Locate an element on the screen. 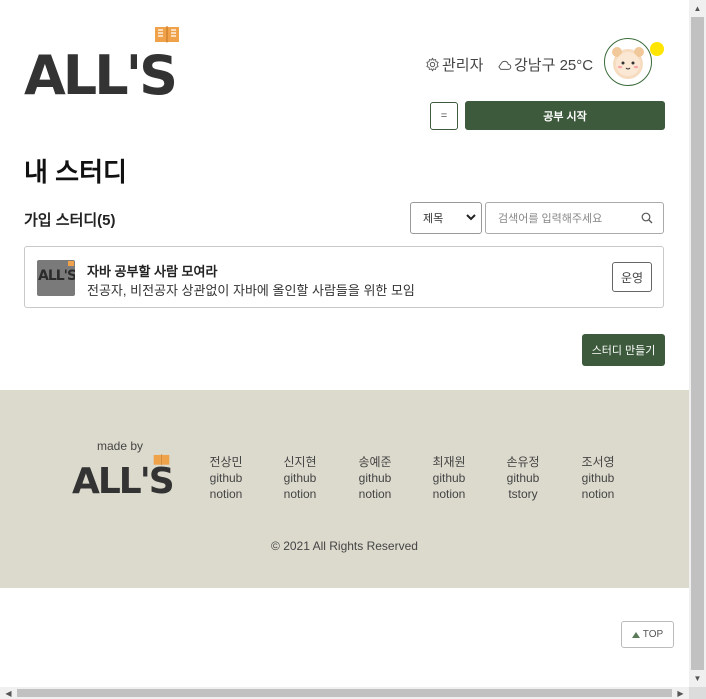 The width and height of the screenshot is (706, 699). page-title: 내 스터디 is located at coordinates (75, 172).